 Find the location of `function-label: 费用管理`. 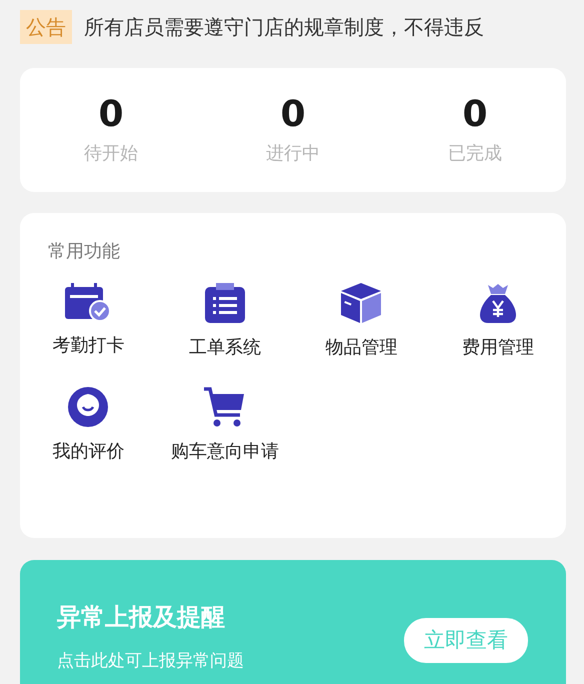

function-label: 费用管理 is located at coordinates (498, 347).